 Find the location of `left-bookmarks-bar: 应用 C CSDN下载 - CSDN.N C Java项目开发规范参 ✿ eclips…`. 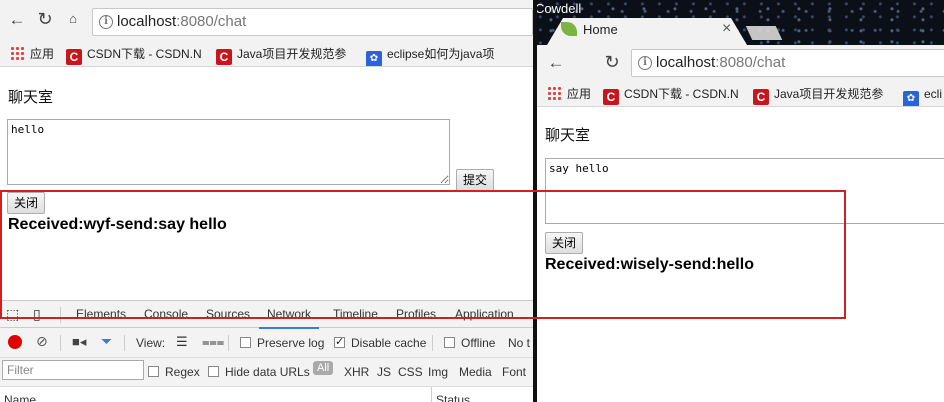

left-bookmarks-bar: 应用 C CSDN下载 - CSDN.N C Java项目开发规范参 ✿ eclips… is located at coordinates (266, 54).